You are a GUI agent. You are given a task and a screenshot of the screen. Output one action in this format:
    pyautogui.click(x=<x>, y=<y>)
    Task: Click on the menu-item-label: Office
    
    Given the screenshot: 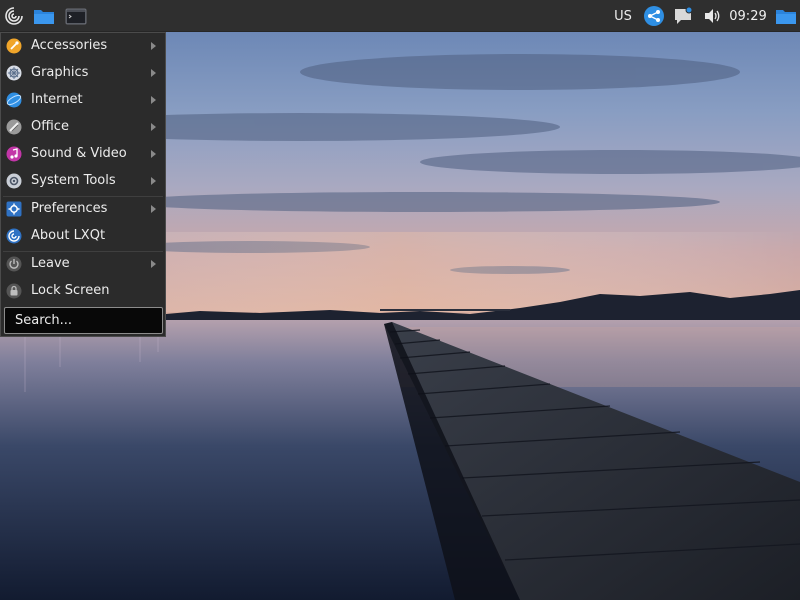 What is the action you would take?
    pyautogui.click(x=50, y=126)
    